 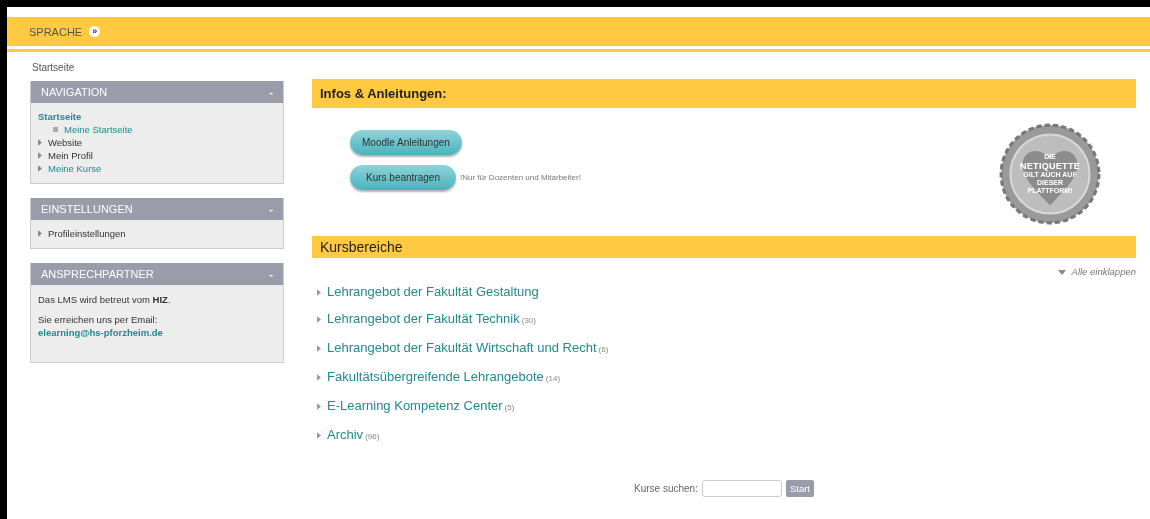 I want to click on search-label: Kurse suchen:, so click(x=666, y=488).